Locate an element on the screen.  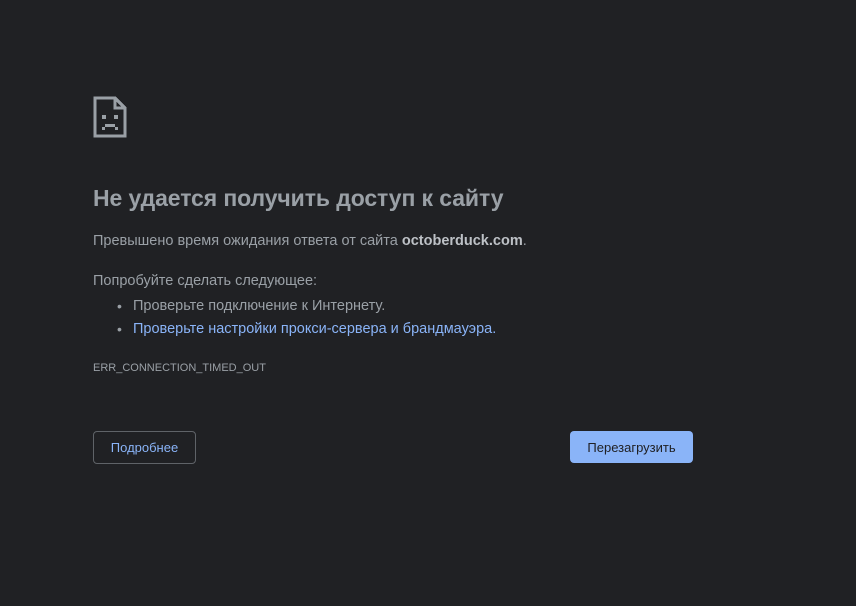
suggestion-check-connection: • Проверьте подключение к Интернету. is located at coordinates (306, 306).